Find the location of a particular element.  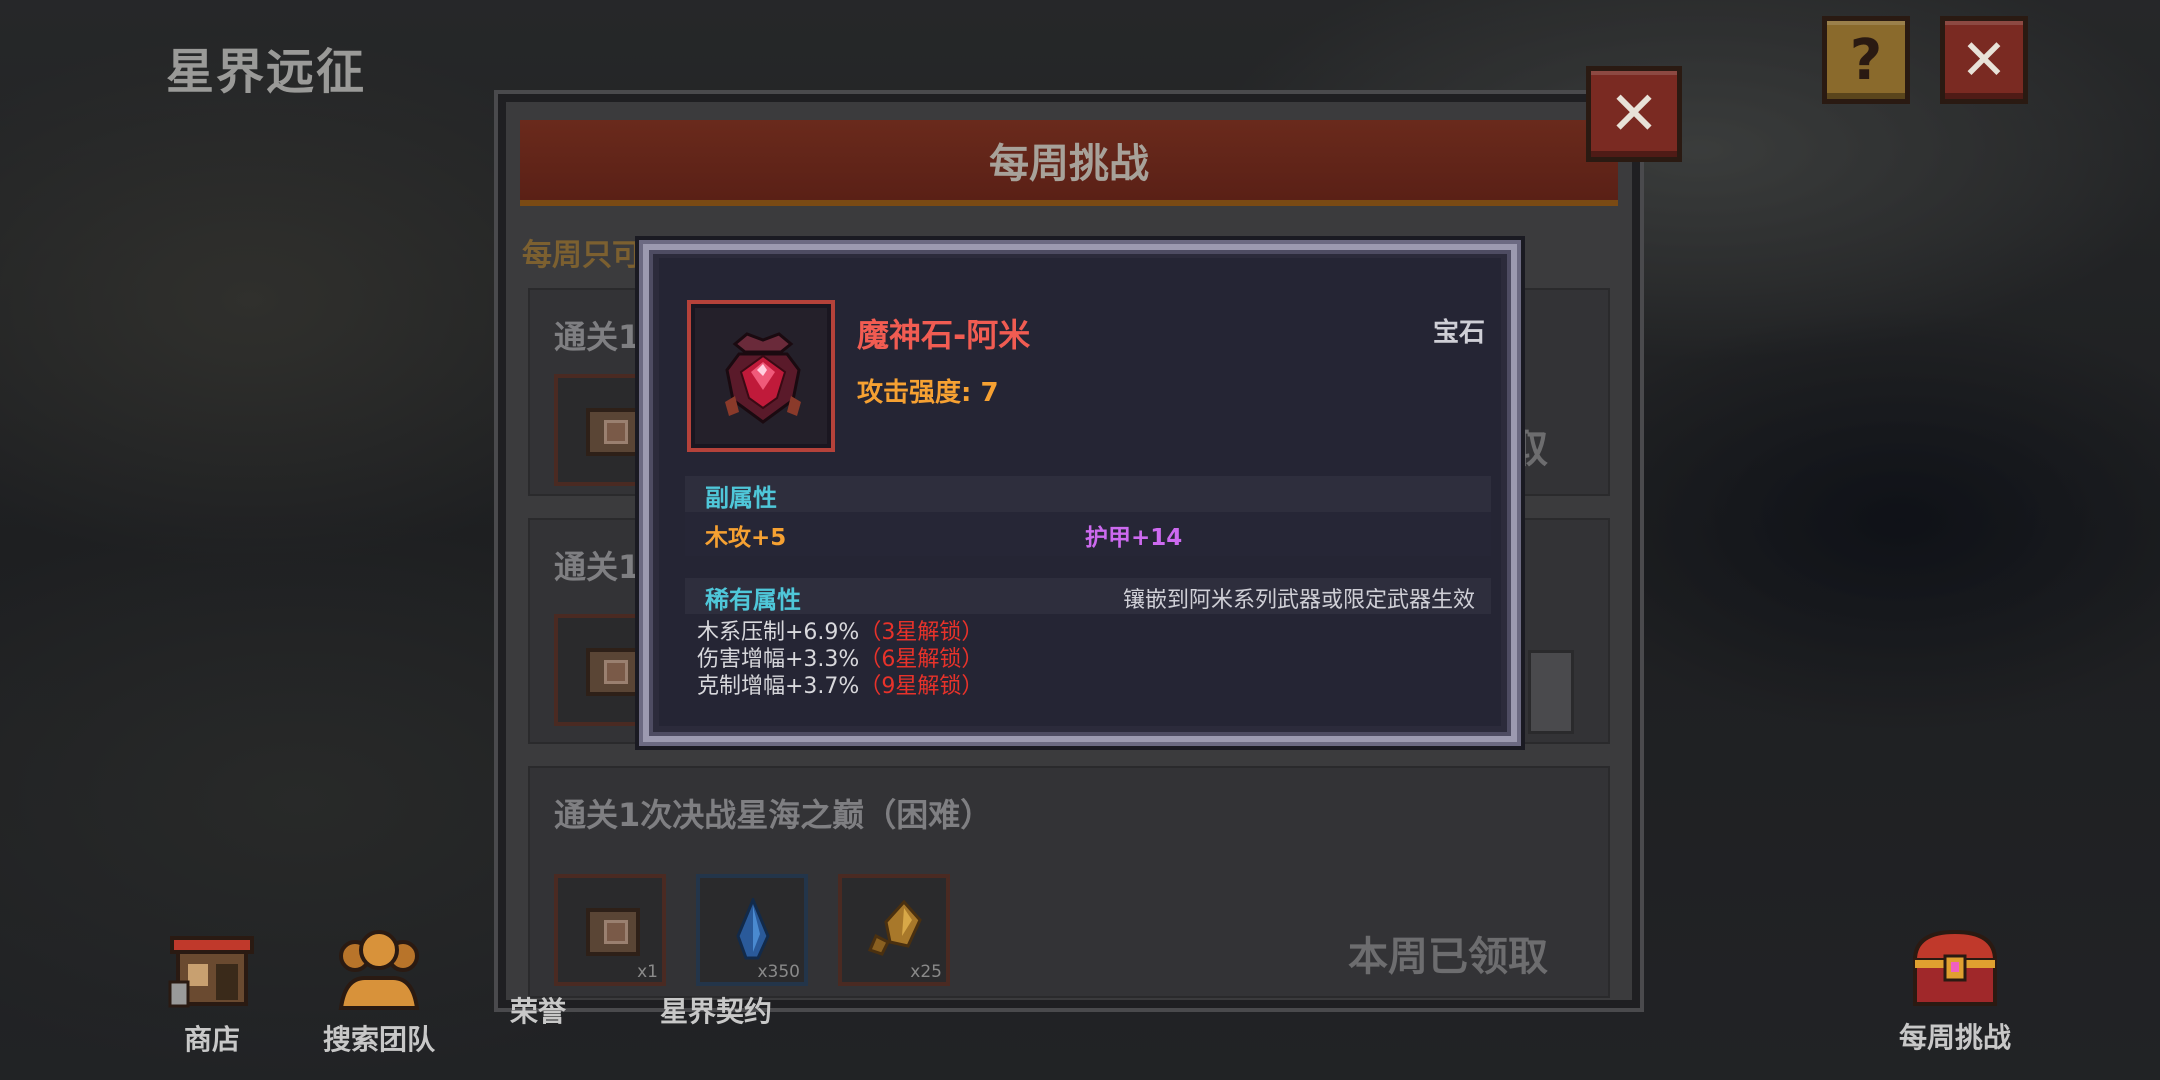

team-search-icon is located at coordinates (379, 970).